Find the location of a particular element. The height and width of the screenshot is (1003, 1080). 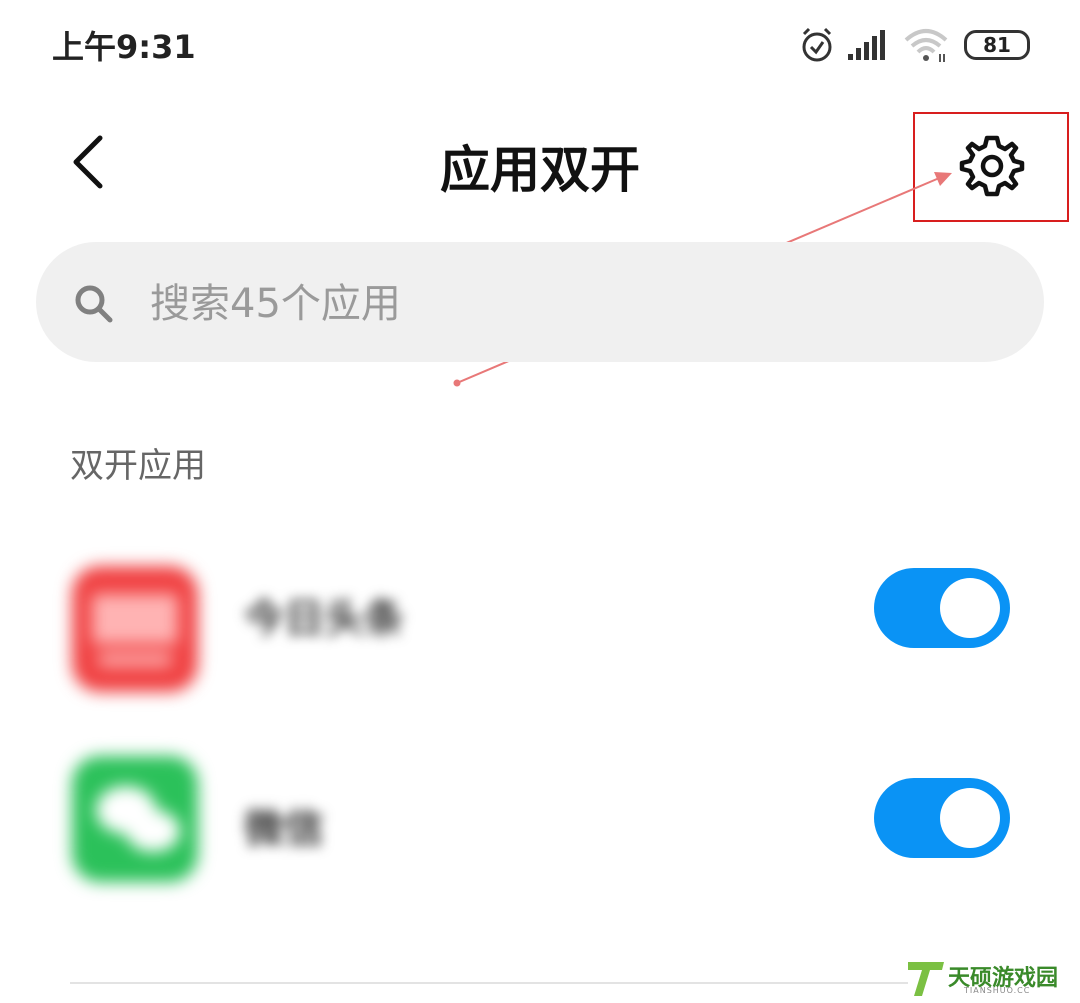

watermark: 天硕游戏园 TIANSHUO.CC is located at coordinates (986, 978).